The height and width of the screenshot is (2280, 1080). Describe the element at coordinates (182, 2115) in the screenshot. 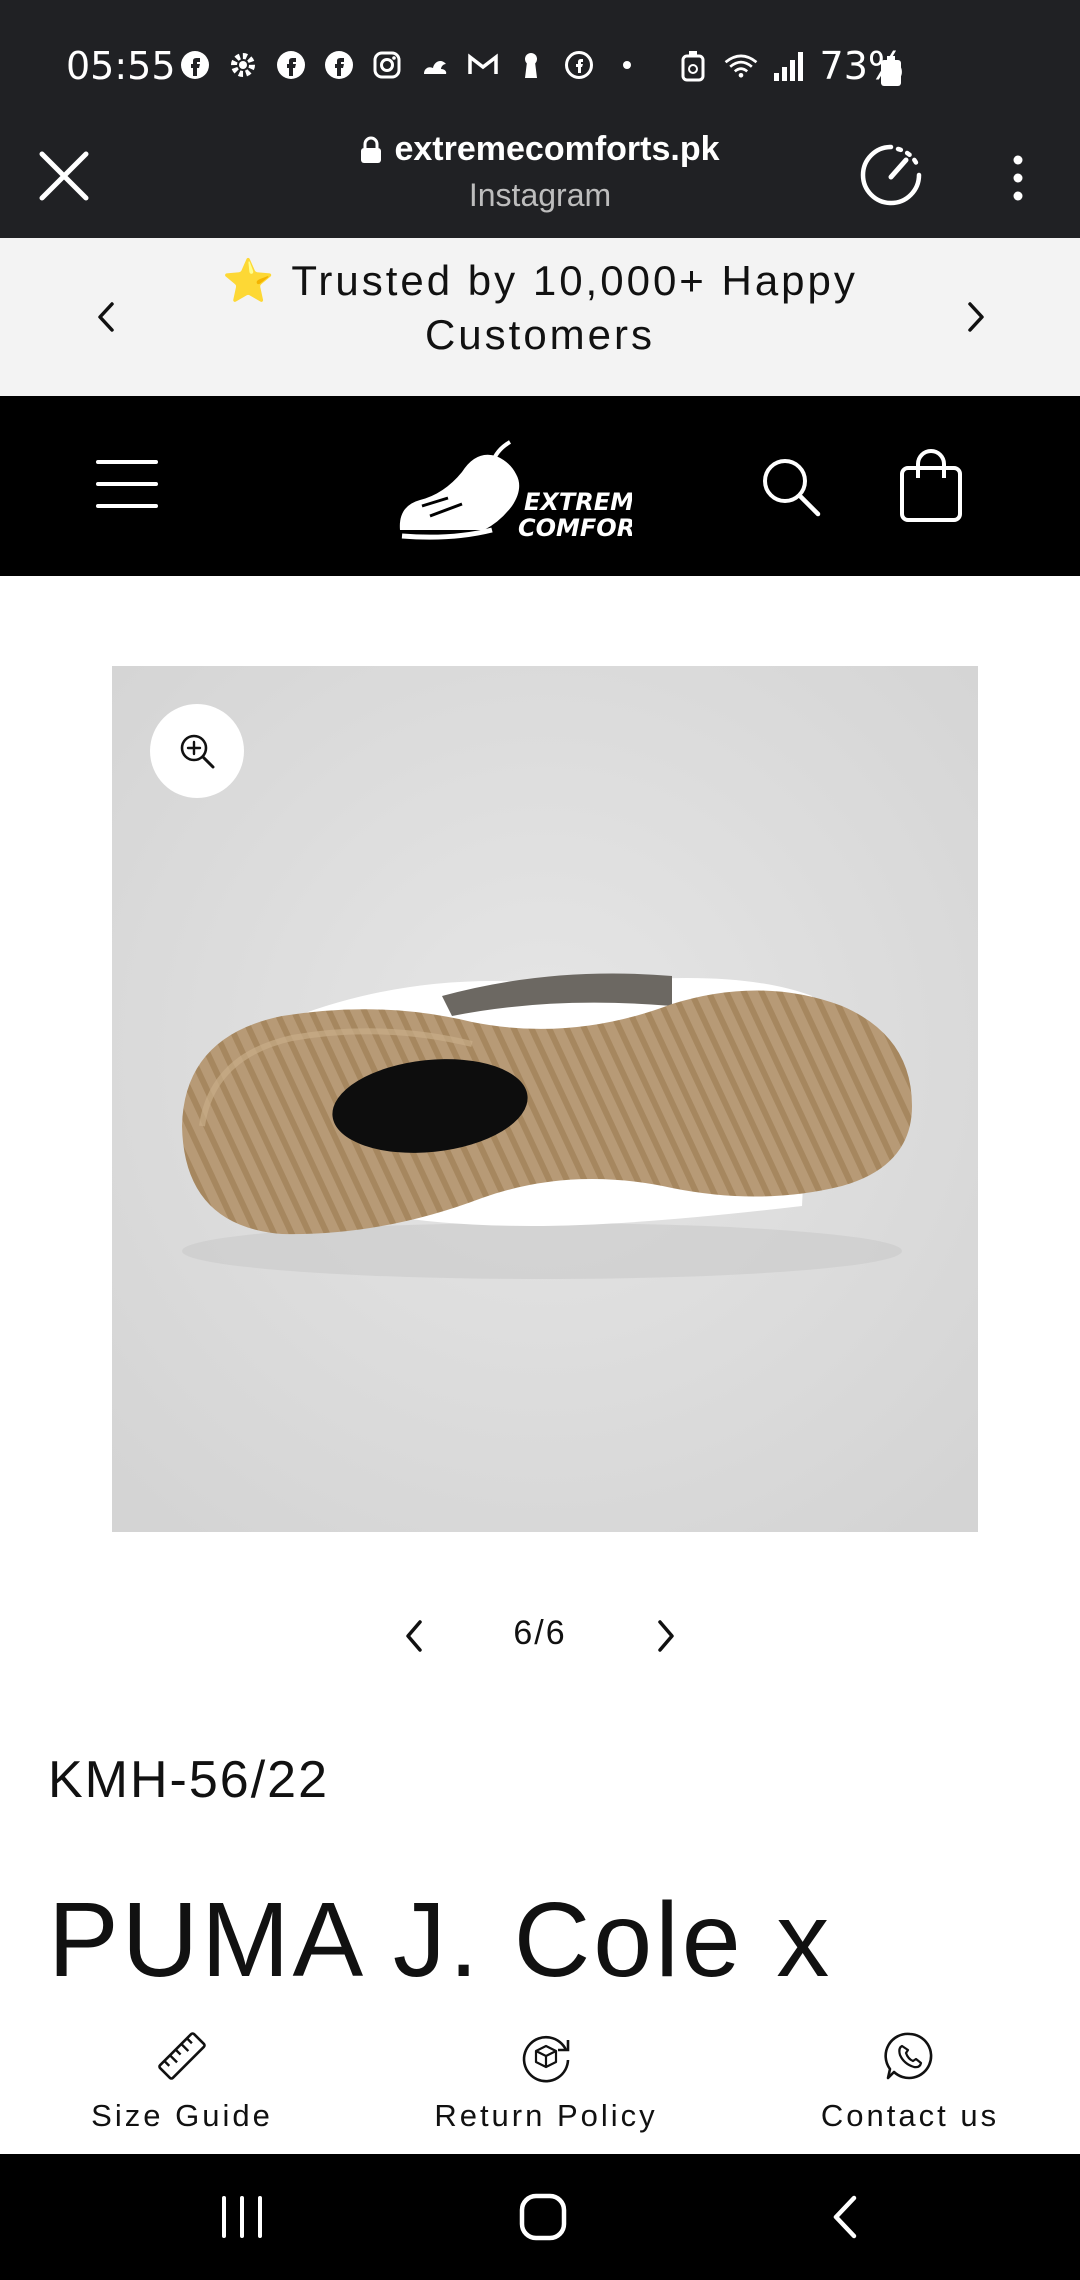

I see `size-guide-label: Size Guide` at that location.